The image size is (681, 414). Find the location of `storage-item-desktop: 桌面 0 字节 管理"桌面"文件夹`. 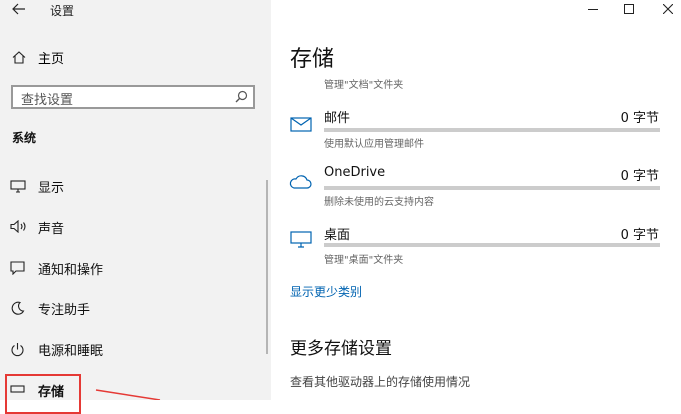

storage-item-desktop: 桌面 0 字节 管理"桌面"文件夹 is located at coordinates (476, 243).